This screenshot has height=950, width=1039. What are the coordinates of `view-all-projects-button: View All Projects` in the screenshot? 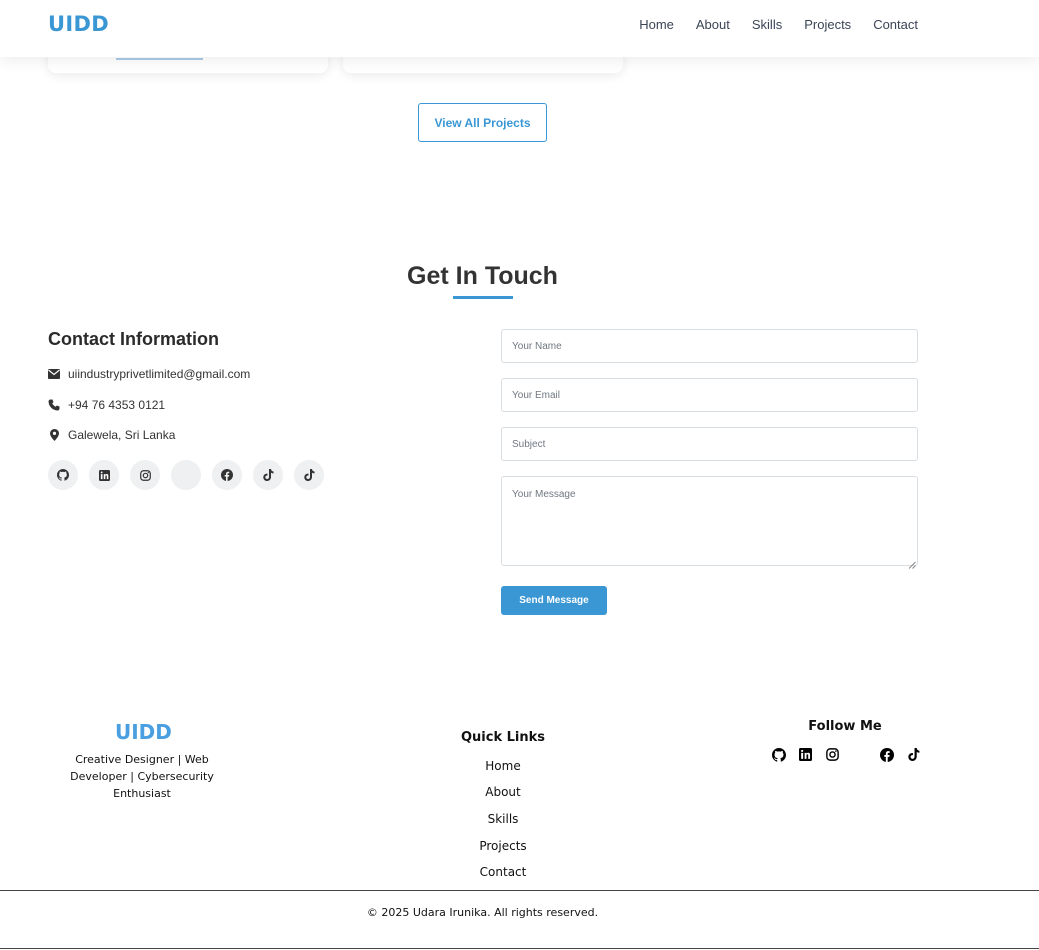 It's located at (482, 122).